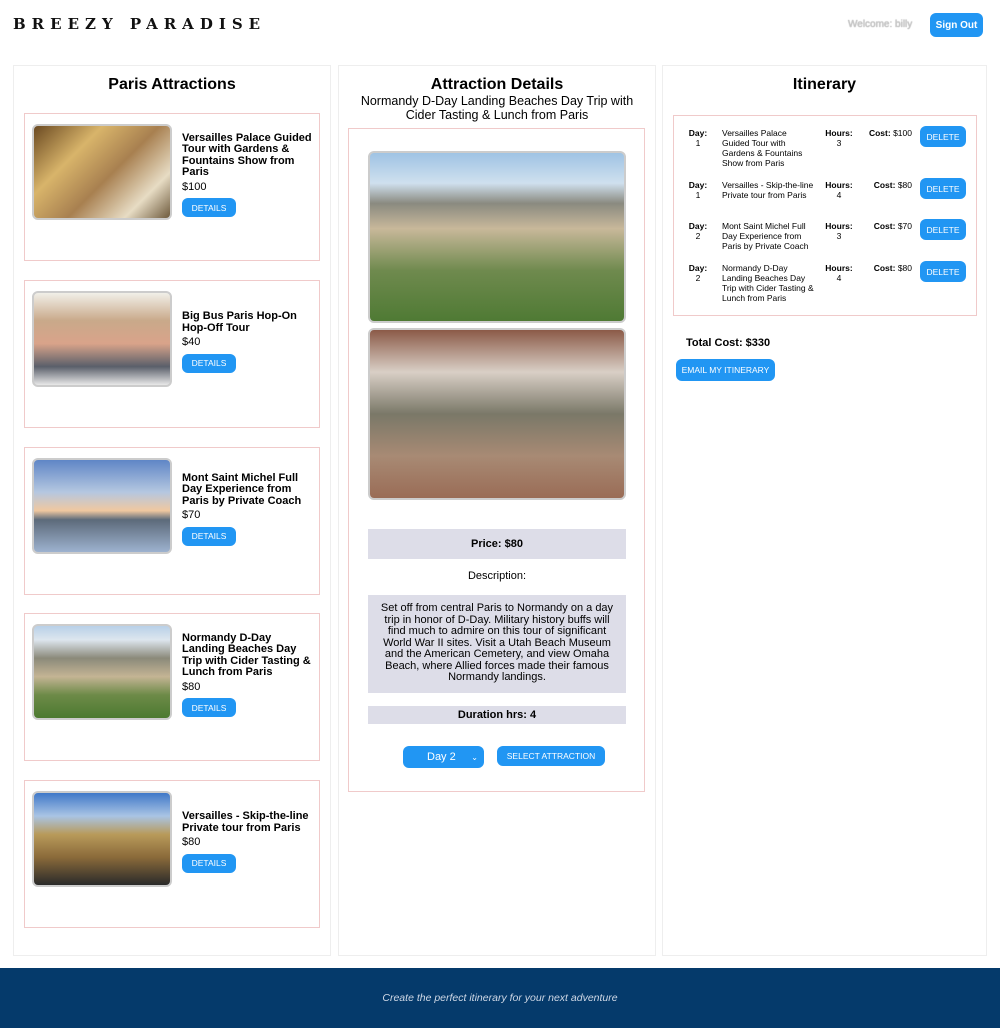 This screenshot has width=1000, height=1028. What do you see at coordinates (497, 84) in the screenshot?
I see `details-title: Attraction Details` at bounding box center [497, 84].